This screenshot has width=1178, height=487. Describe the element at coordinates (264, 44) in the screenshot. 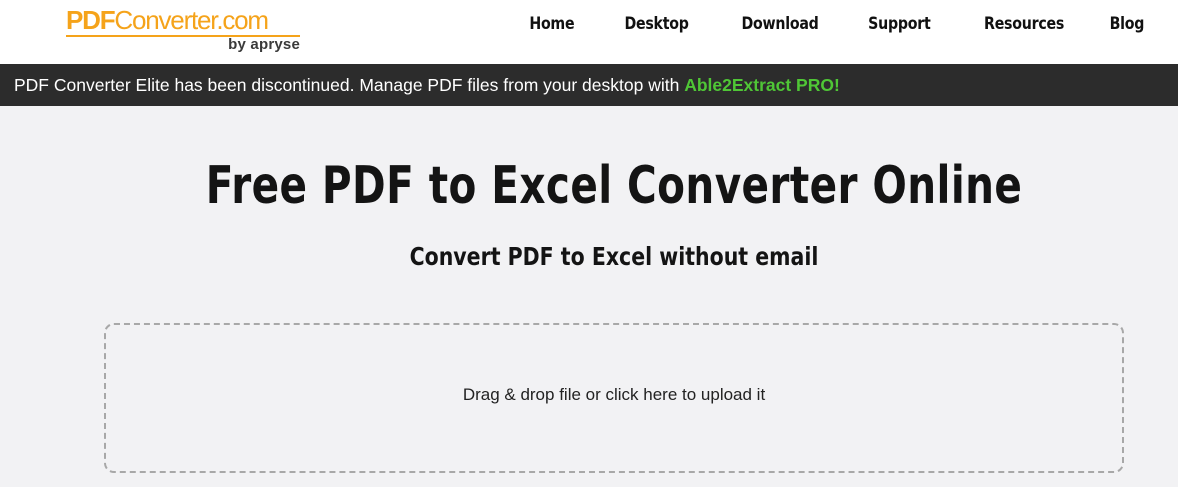

I see `logo-byline: by apryse` at that location.